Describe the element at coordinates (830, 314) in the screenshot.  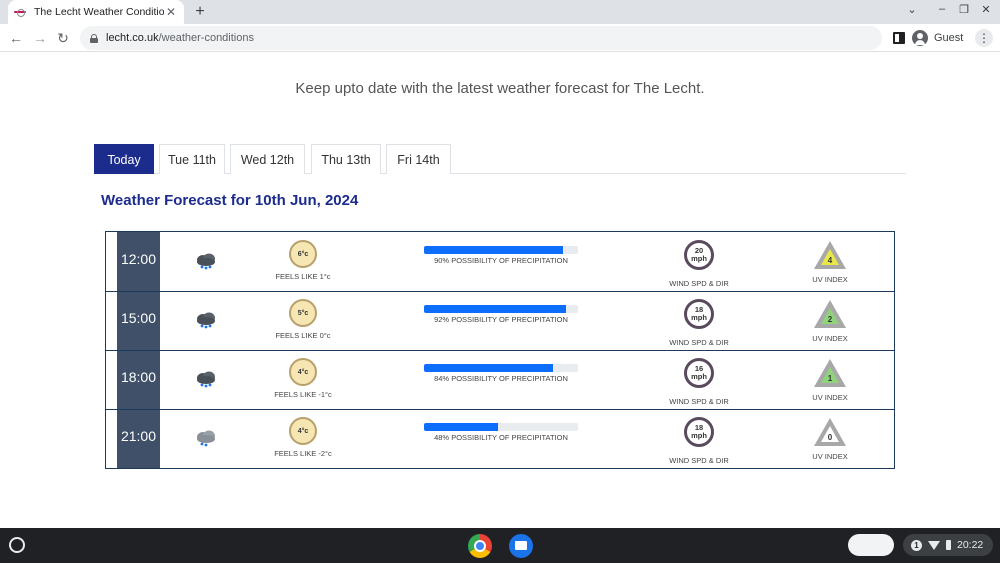
I see `uv-triangle-icon: 2` at that location.